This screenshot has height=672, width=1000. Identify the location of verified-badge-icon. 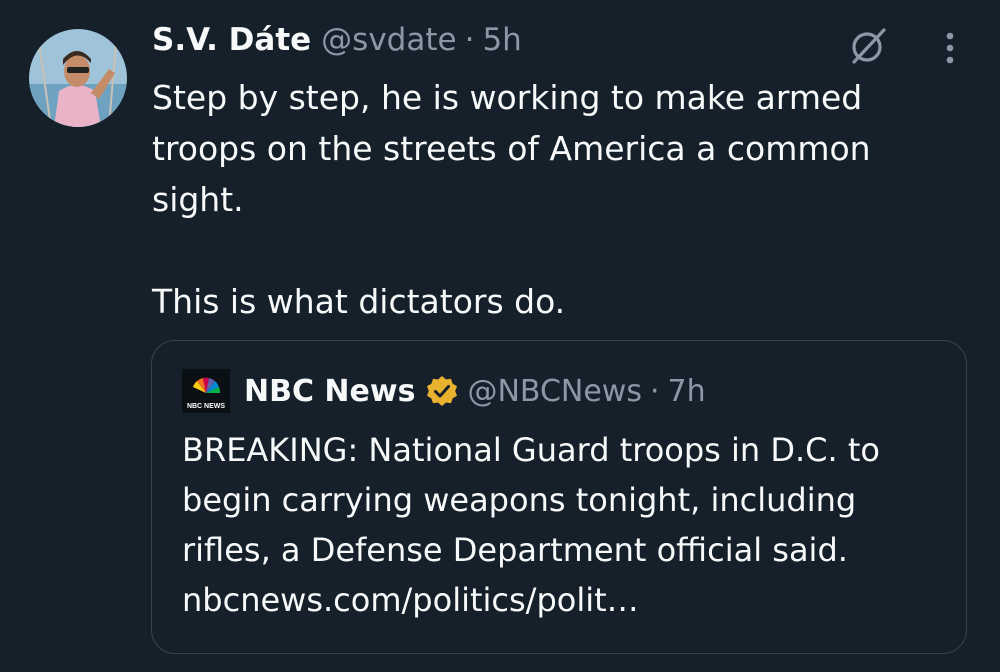
(442, 391).